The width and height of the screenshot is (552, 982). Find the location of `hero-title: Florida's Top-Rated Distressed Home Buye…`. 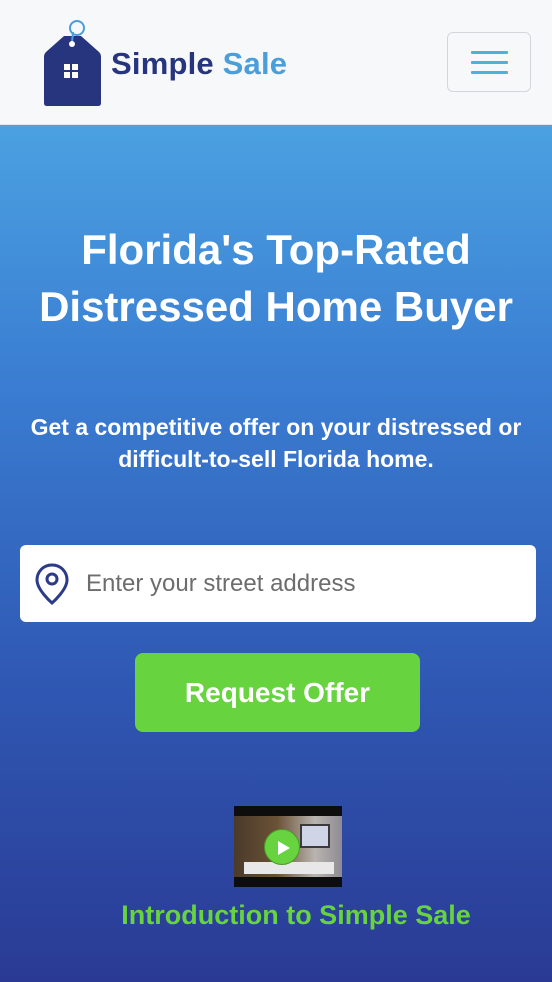

hero-title: Florida's Top-Rated Distressed Home Buye… is located at coordinates (276, 278).